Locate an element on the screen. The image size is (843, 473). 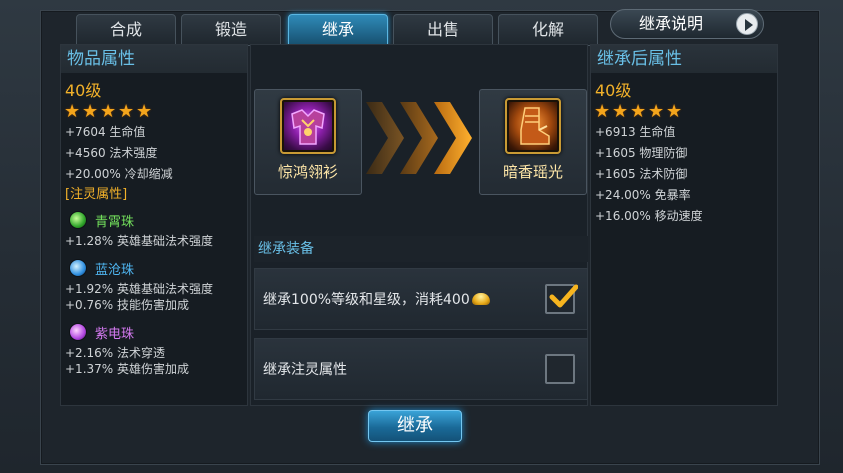
target-item-name: 暗香瑶光 is located at coordinates (532, 172).